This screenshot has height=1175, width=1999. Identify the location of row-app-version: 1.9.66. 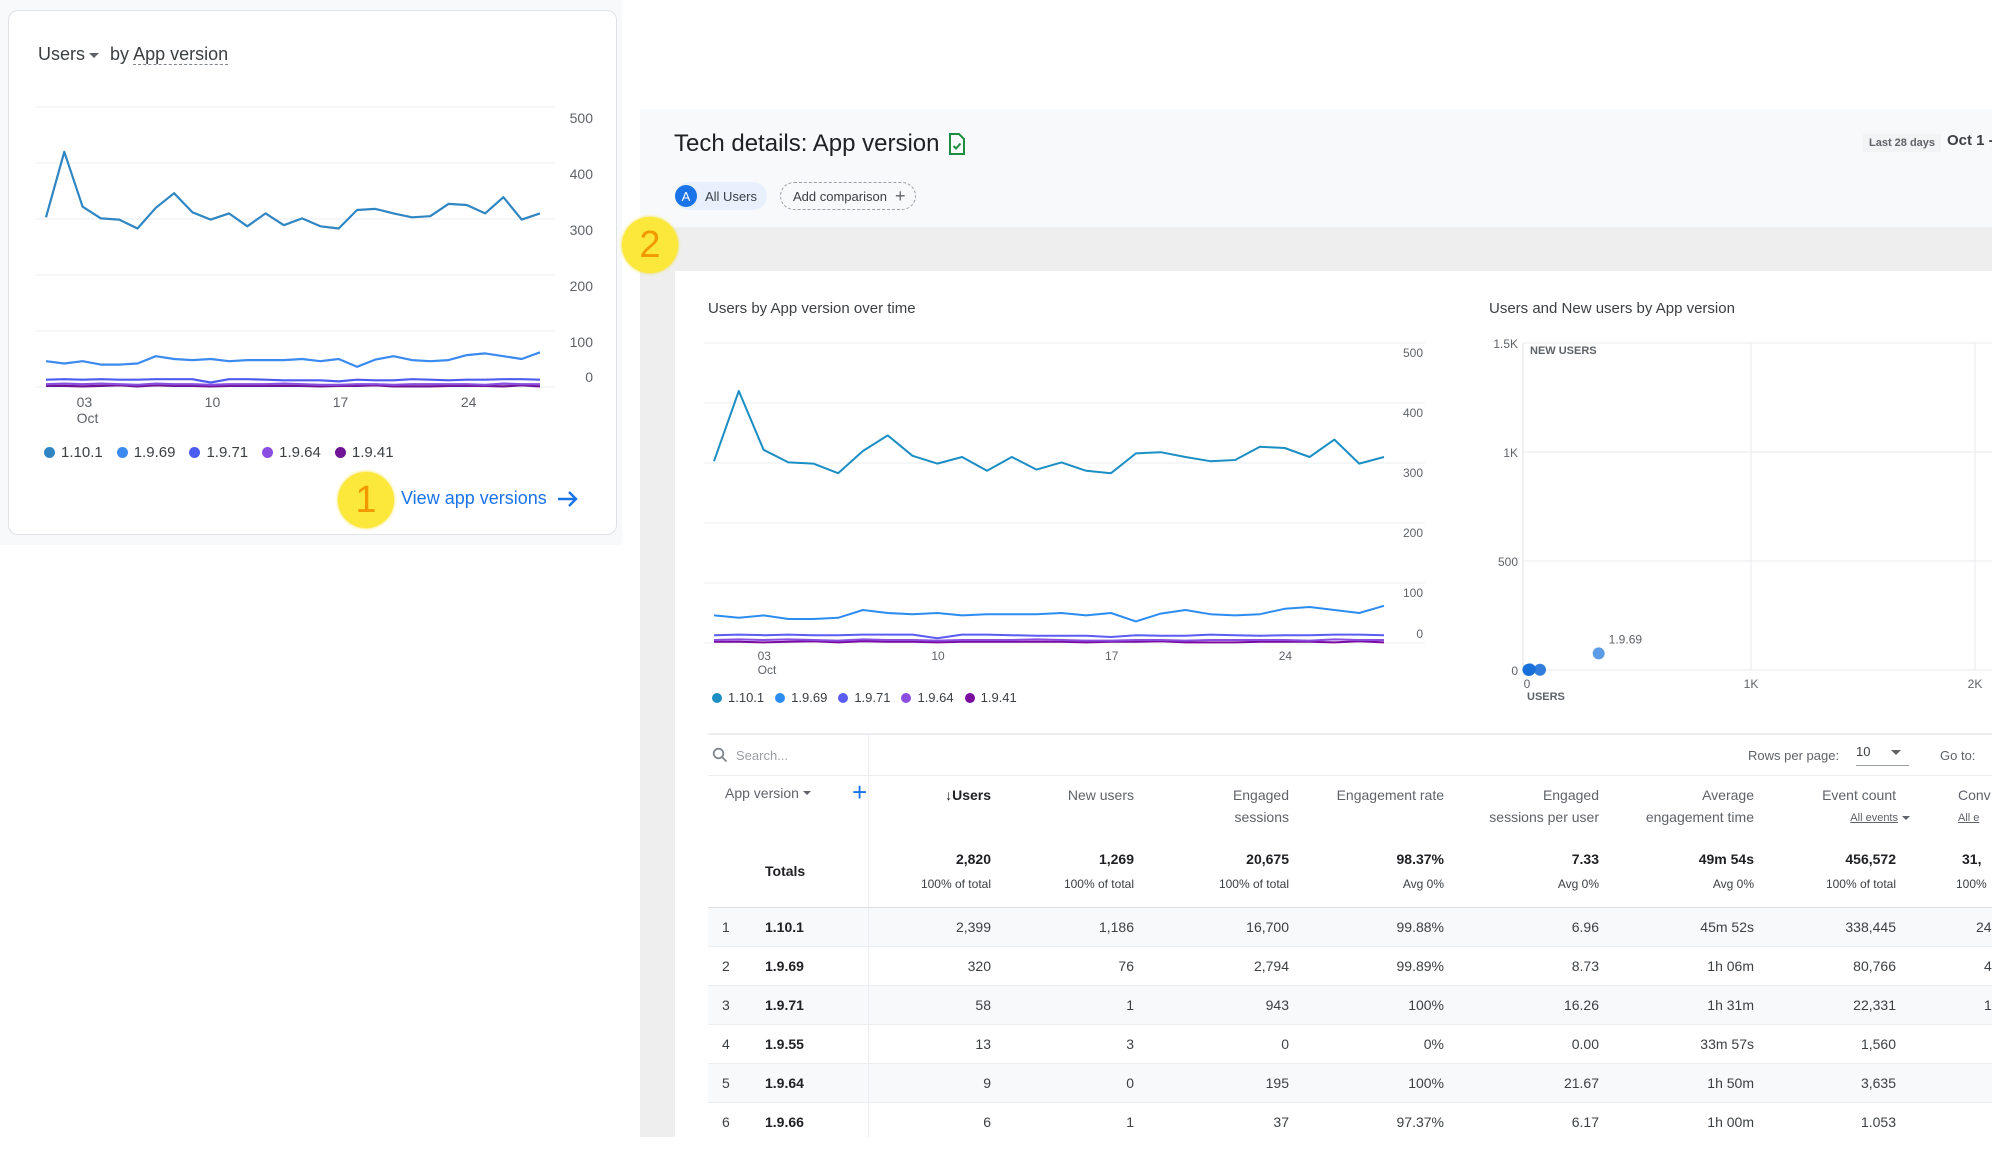
(784, 1122).